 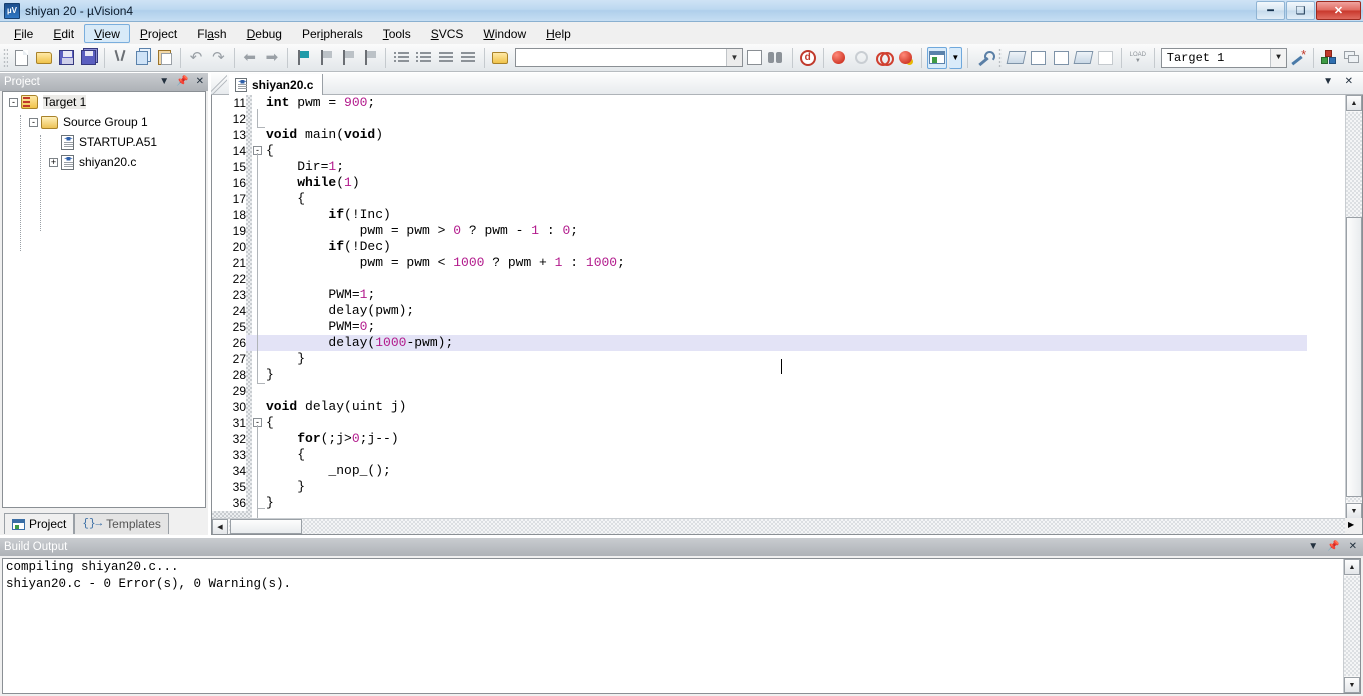 What do you see at coordinates (104, 142) in the screenshot?
I see `tree-item-startup-a51: STARTUP.A51` at bounding box center [104, 142].